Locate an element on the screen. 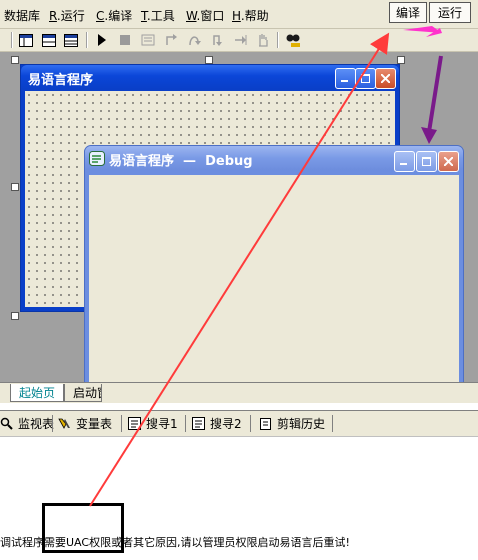  purple-arrow-head is located at coordinates (429, 135).